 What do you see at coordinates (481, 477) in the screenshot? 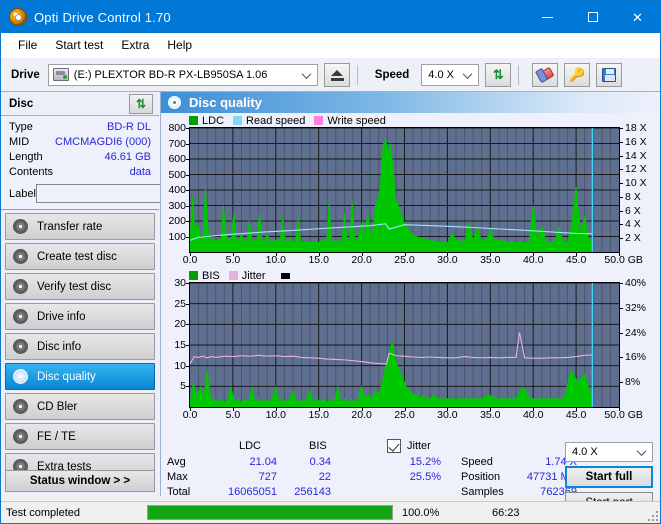
I see `stats-position-label: Position` at bounding box center [481, 477].